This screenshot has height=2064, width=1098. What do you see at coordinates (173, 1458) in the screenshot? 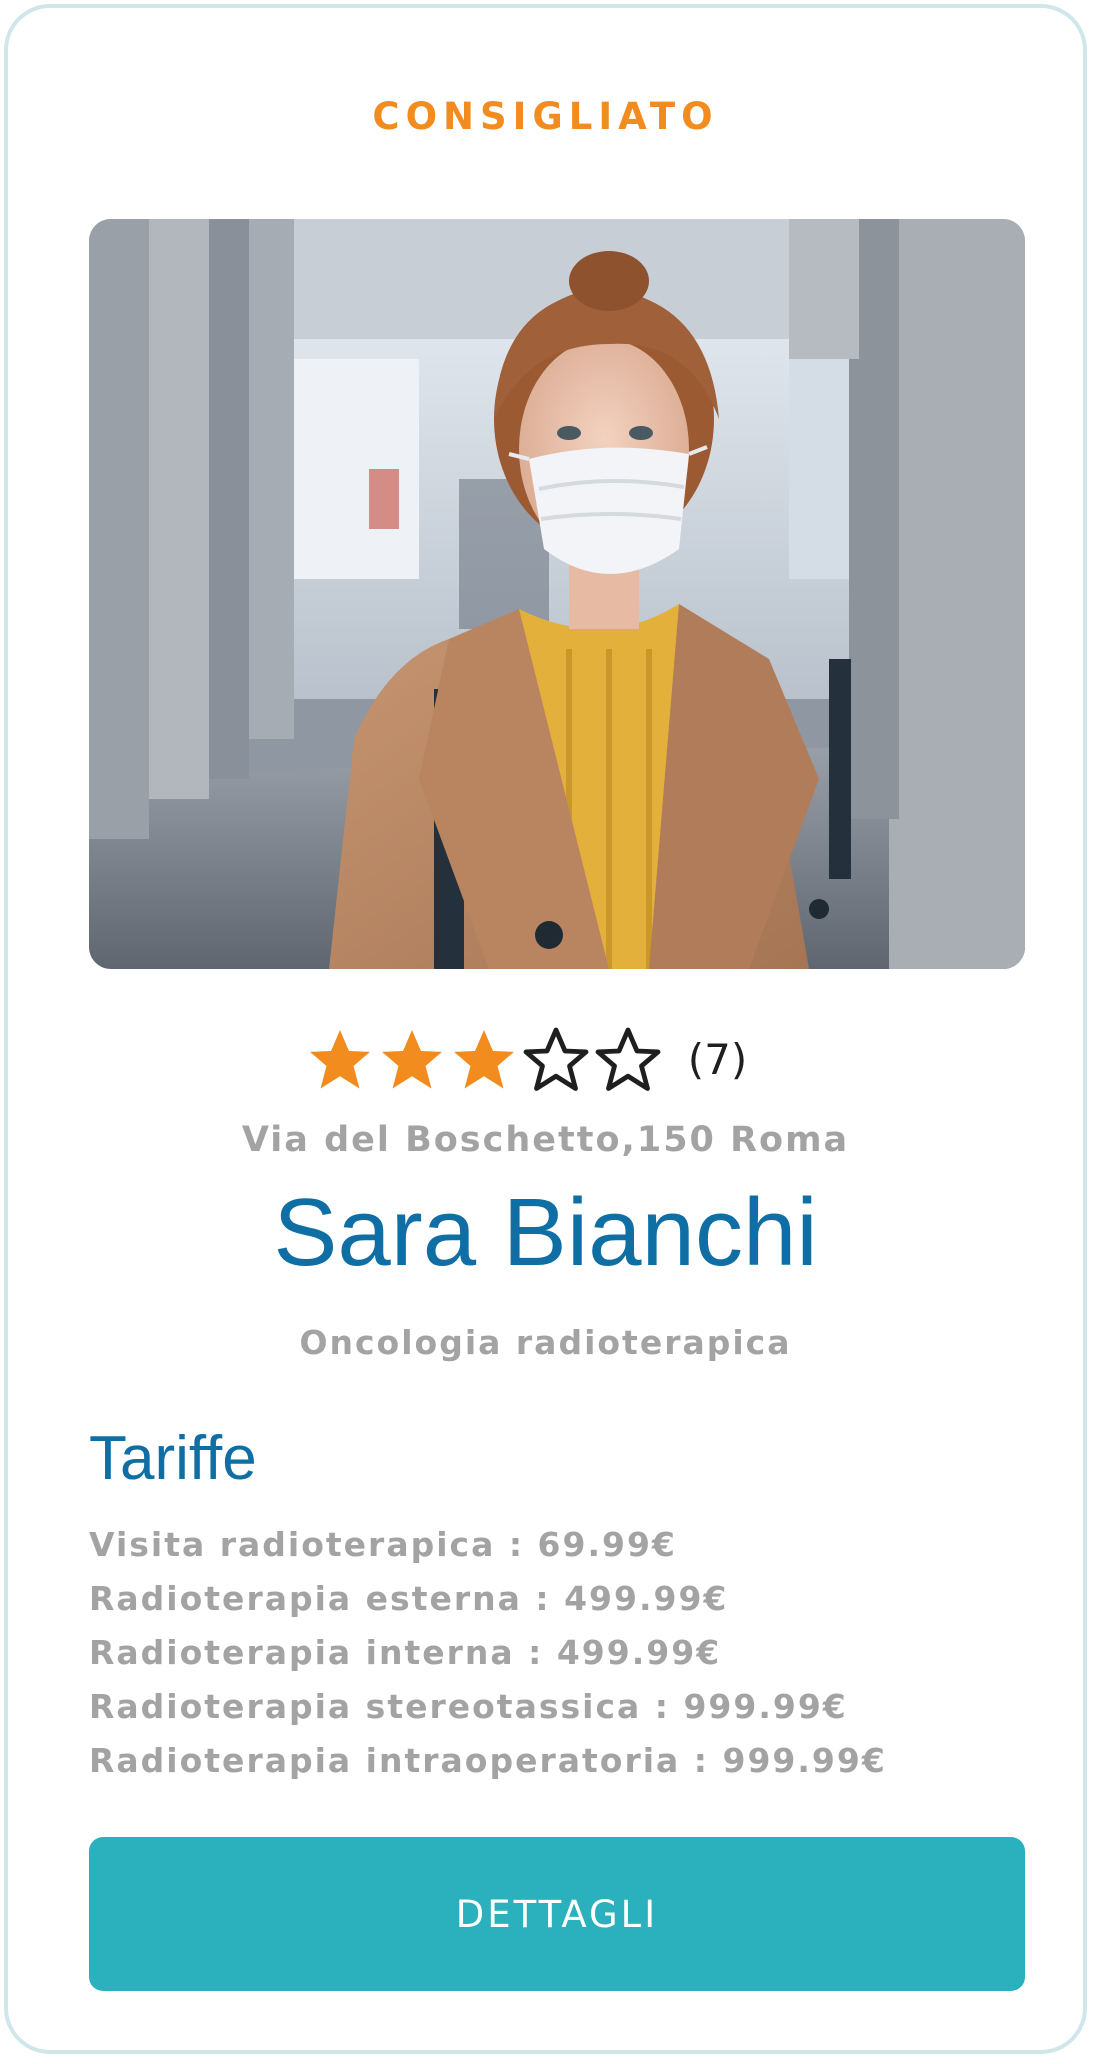
I see `tariffe-title: Tariffe` at bounding box center [173, 1458].